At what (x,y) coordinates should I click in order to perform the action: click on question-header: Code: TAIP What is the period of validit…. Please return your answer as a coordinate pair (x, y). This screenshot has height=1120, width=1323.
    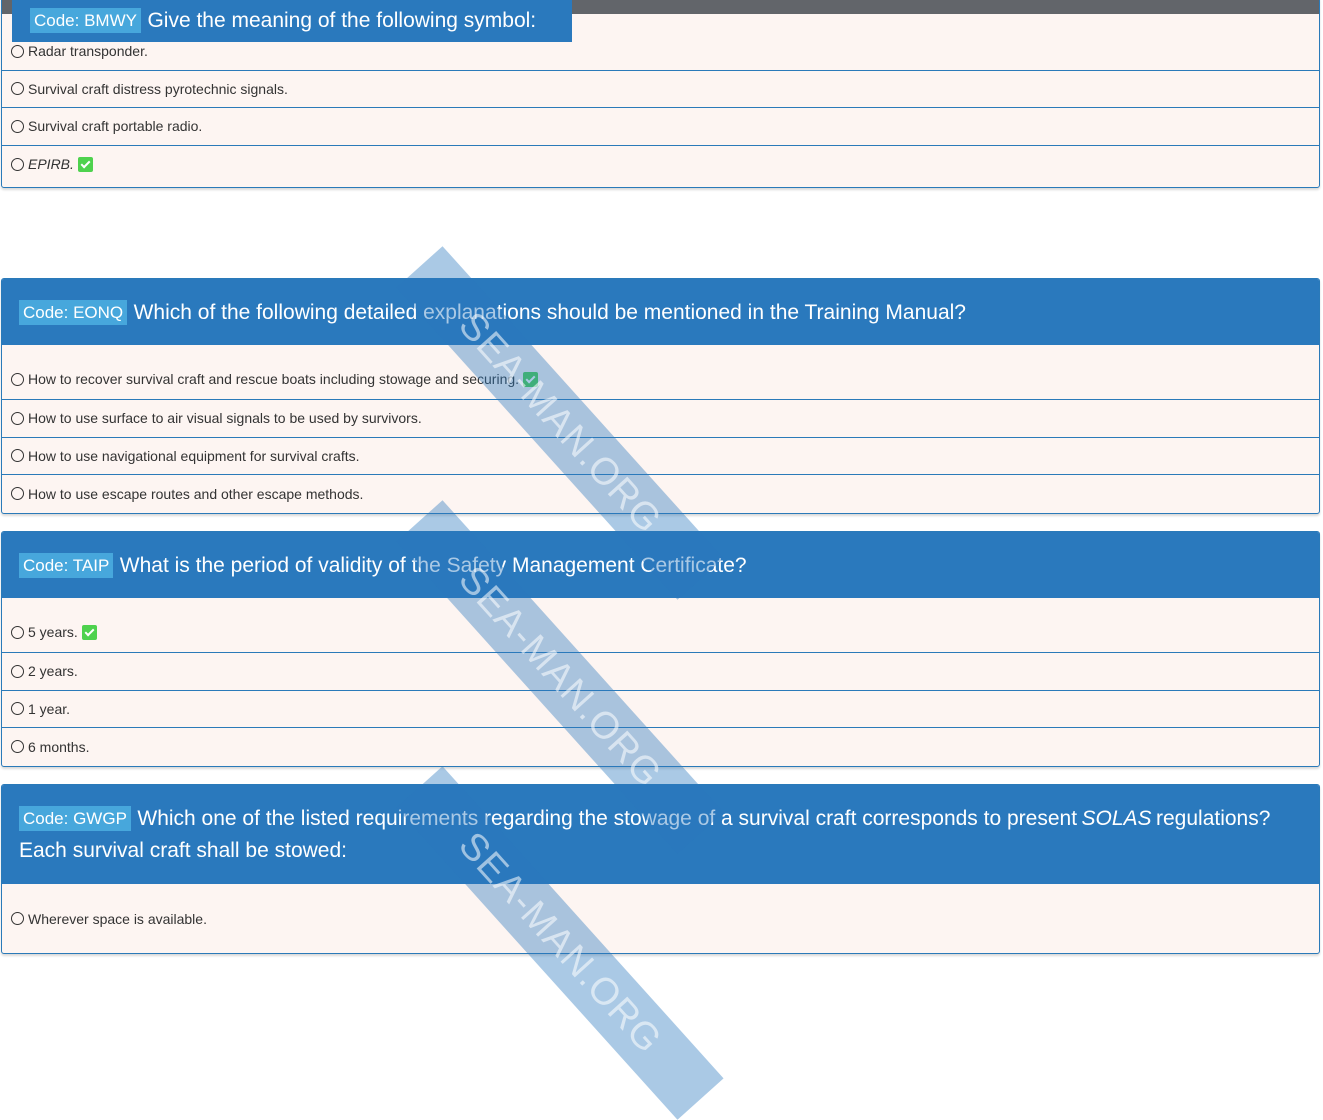
    Looking at the image, I should click on (660, 565).